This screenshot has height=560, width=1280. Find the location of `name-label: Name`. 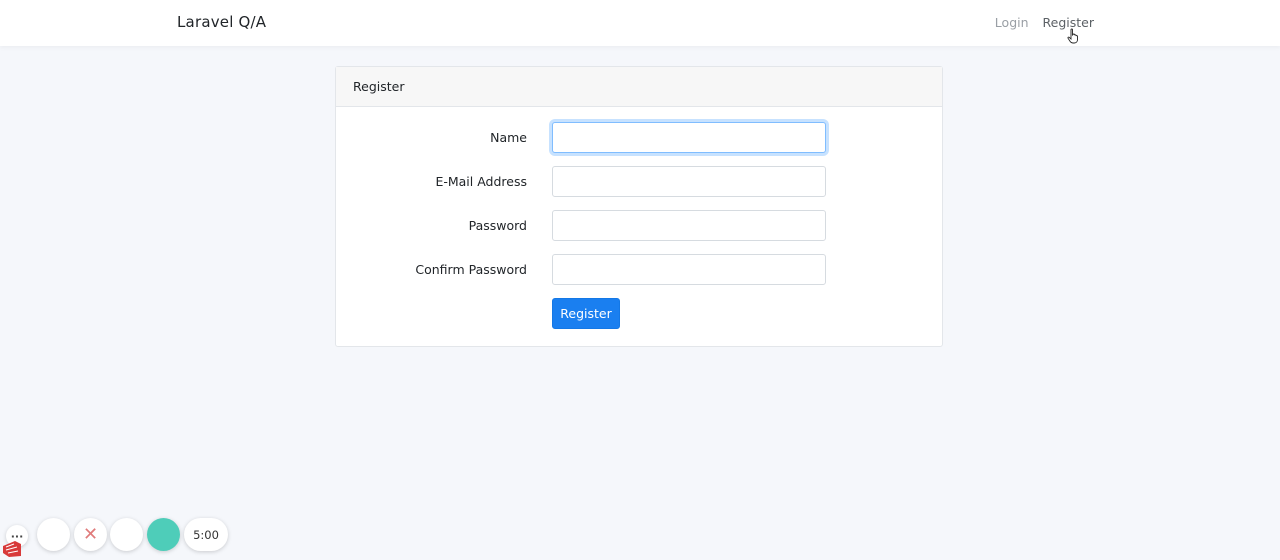

name-label: Name is located at coordinates (508, 137).